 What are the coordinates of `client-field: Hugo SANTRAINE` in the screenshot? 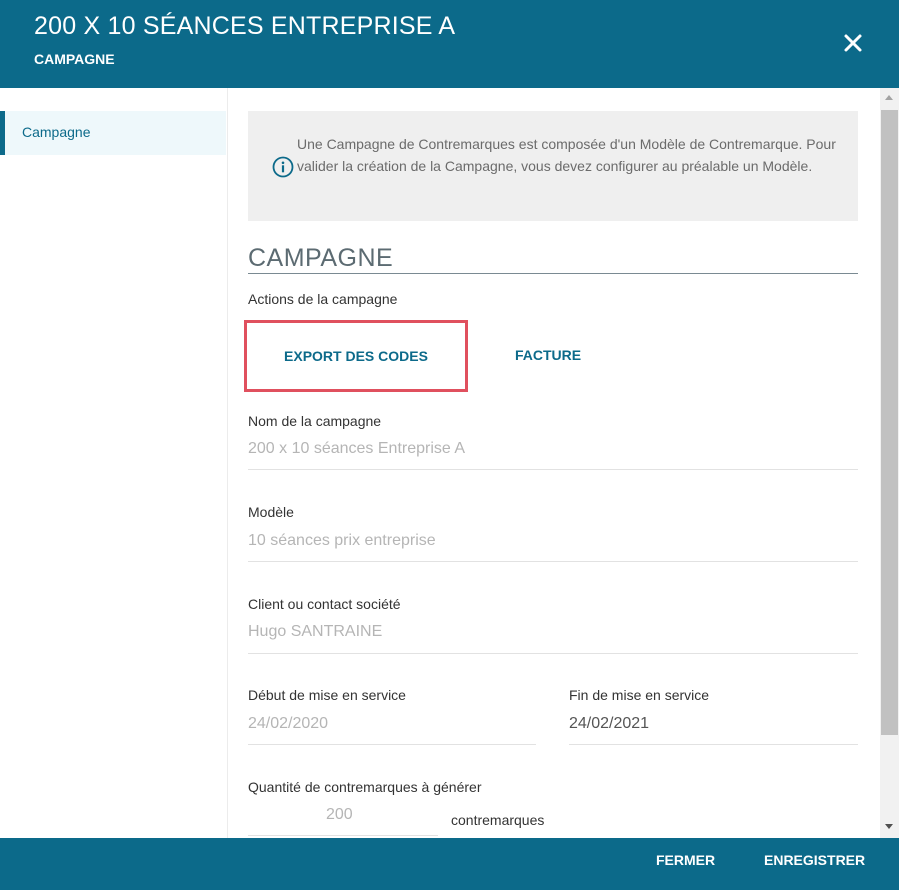 It's located at (315, 632).